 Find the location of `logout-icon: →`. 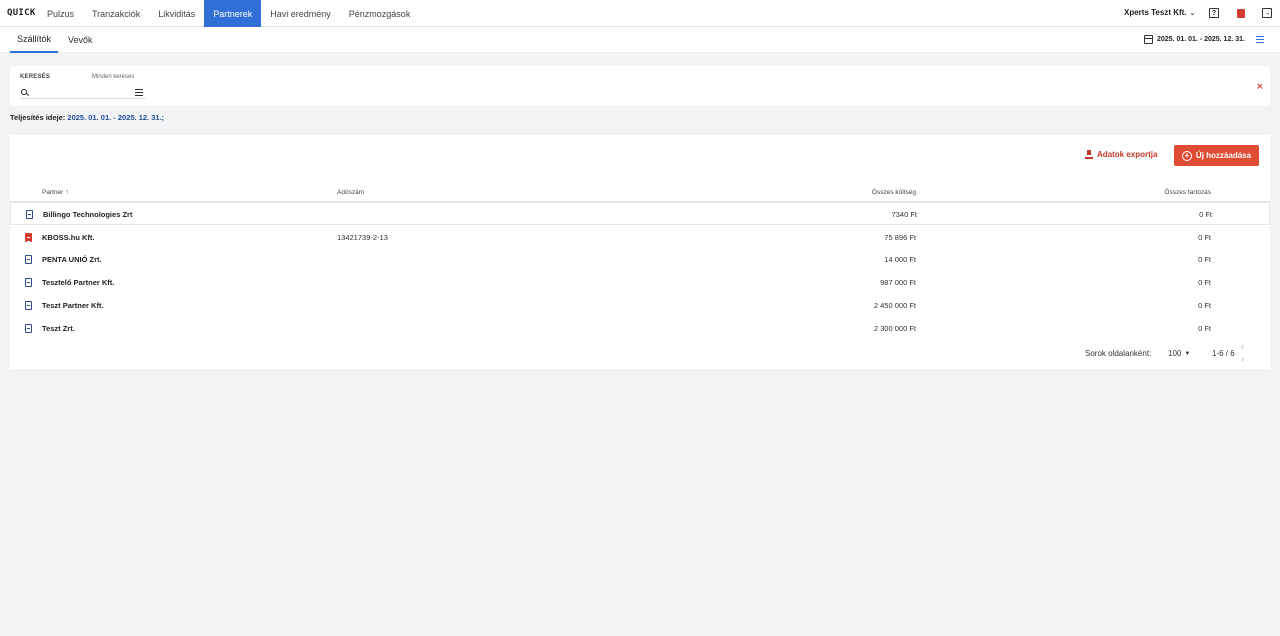

logout-icon: → is located at coordinates (1267, 13).